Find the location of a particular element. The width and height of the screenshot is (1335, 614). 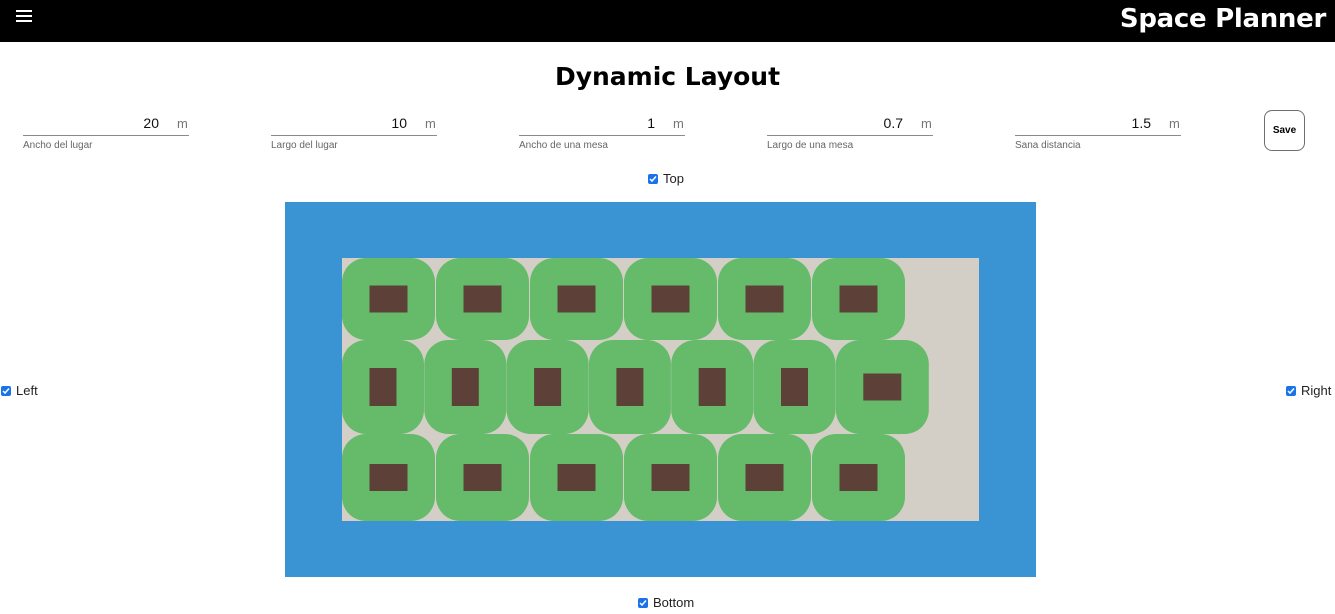

right-checkbox: Right is located at coordinates (1308, 390).